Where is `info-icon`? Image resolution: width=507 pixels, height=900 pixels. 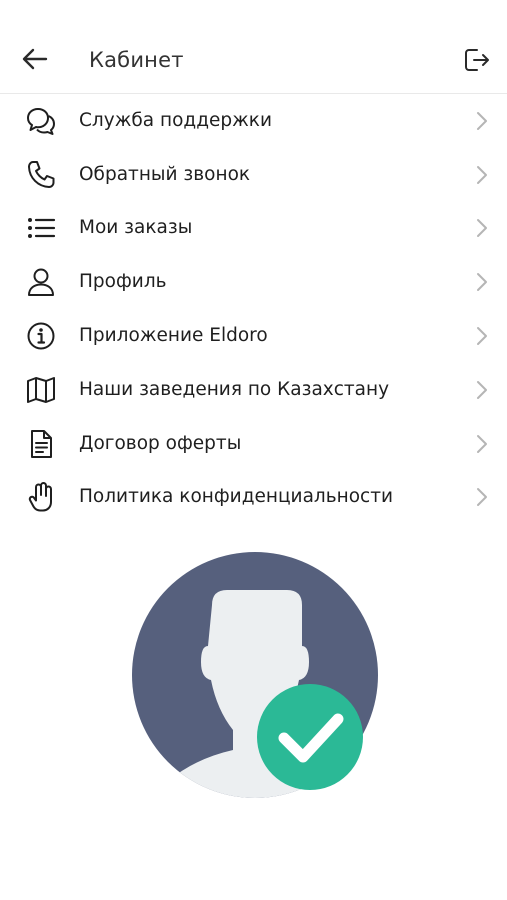 info-icon is located at coordinates (41, 336).